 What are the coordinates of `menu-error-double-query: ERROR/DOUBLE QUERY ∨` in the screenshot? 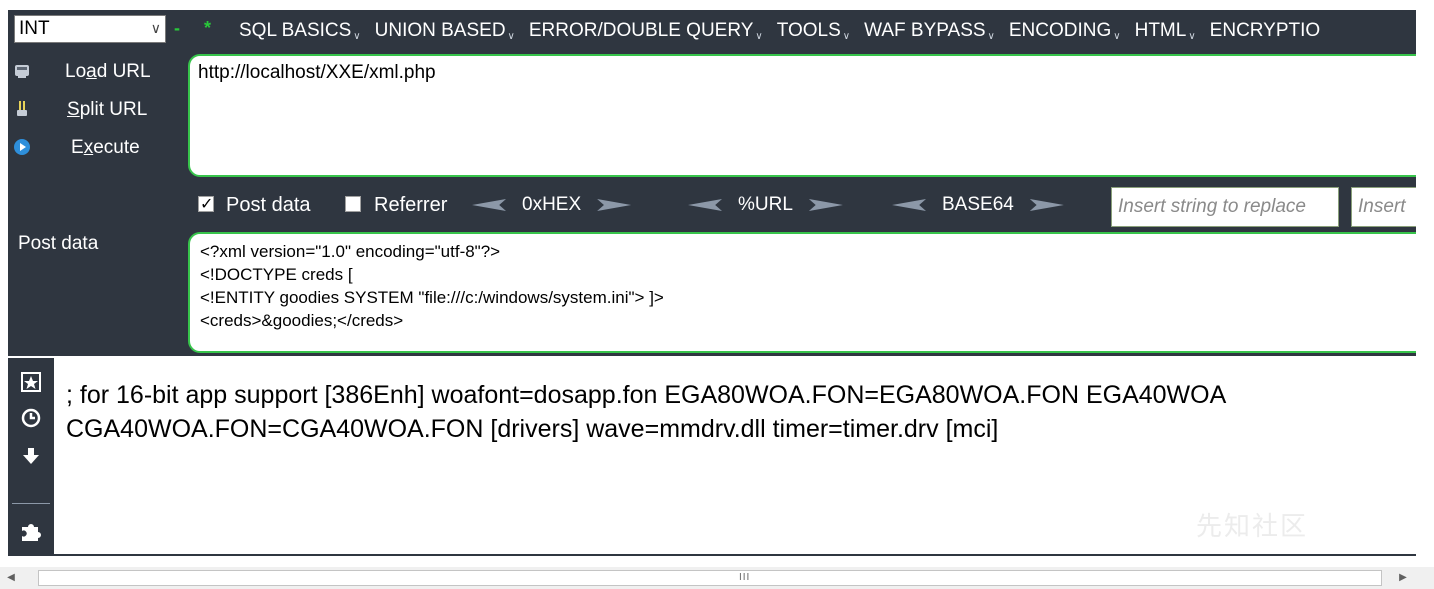 It's located at (646, 34).